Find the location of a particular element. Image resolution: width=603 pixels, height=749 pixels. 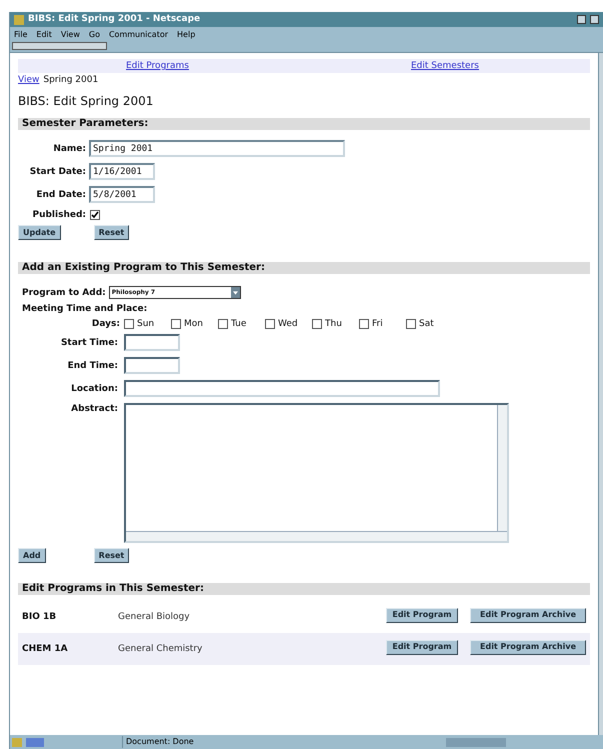

page-scrollbar is located at coordinates (600, 394).